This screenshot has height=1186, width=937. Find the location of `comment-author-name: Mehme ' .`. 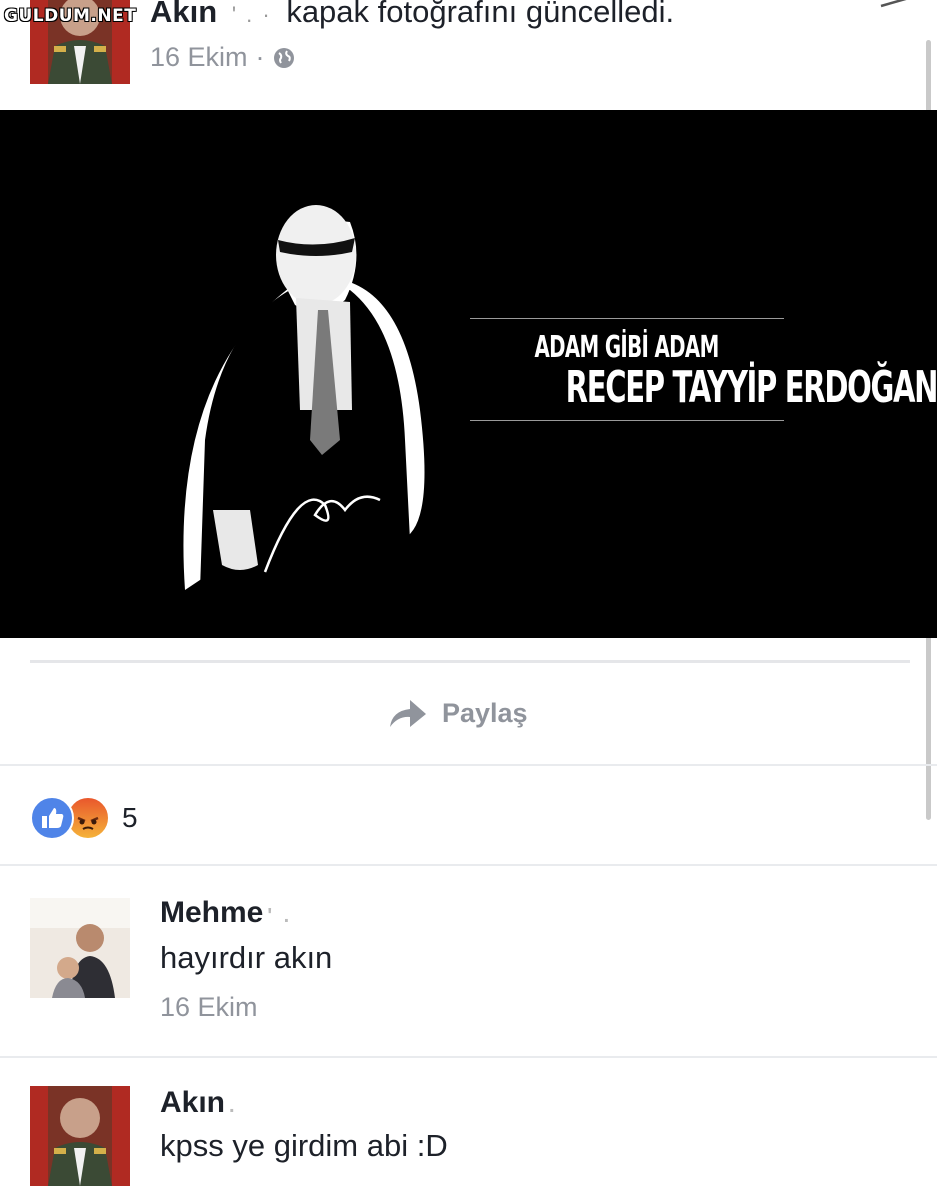

comment-author-name: Mehme ' . is located at coordinates (226, 913).